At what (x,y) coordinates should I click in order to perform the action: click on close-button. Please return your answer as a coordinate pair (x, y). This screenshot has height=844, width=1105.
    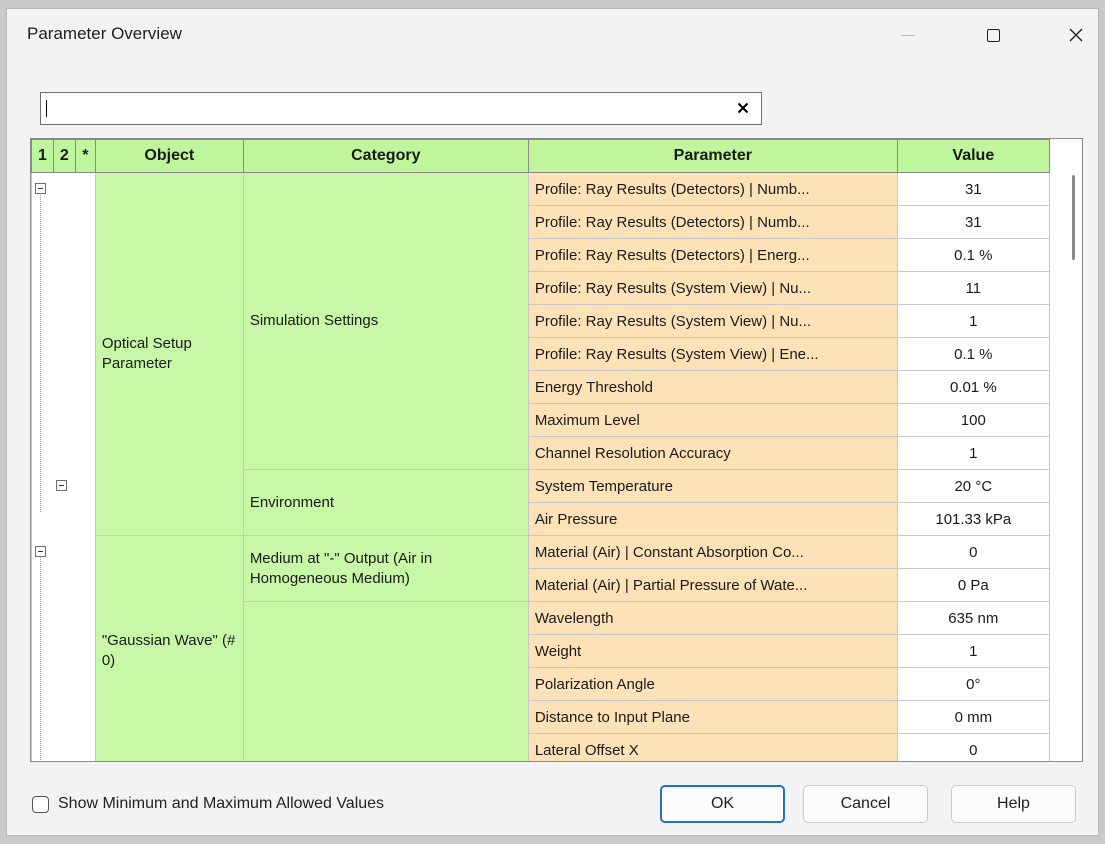
    Looking at the image, I should click on (1076, 35).